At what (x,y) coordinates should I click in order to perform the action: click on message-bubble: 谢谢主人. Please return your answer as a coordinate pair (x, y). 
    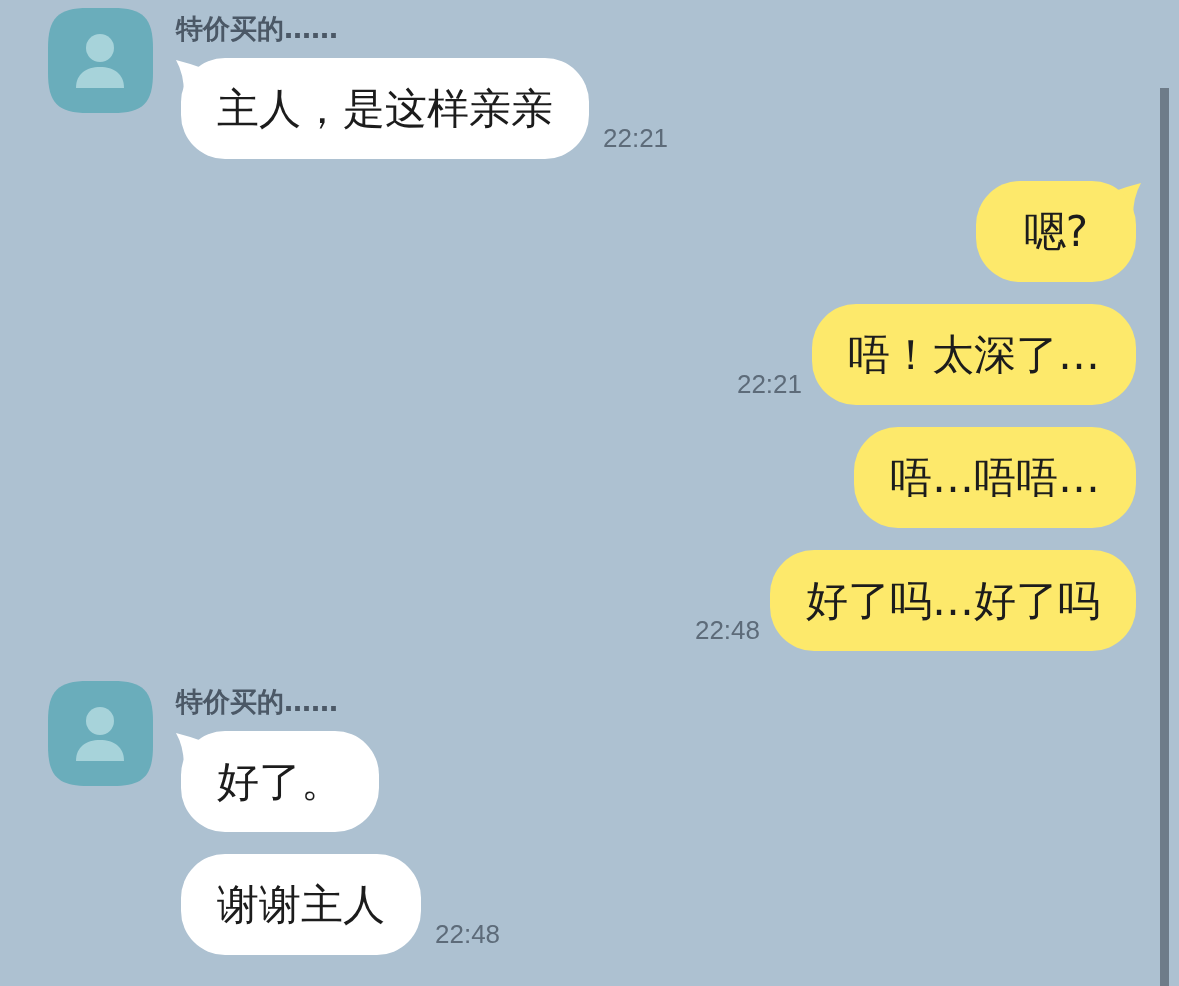
    Looking at the image, I should click on (301, 904).